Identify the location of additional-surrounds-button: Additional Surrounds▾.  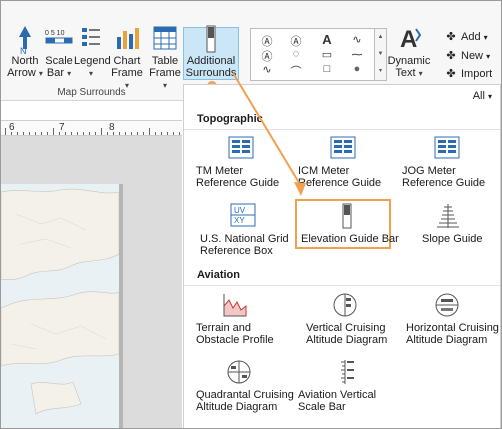
(211, 57).